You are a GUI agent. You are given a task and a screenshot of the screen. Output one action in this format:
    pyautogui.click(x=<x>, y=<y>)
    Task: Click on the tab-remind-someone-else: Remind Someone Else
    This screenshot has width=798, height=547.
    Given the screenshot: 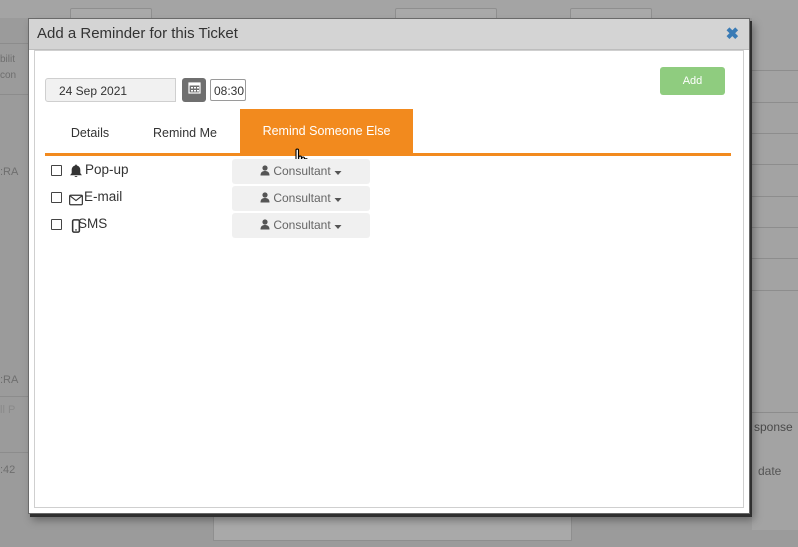 What is the action you would take?
    pyautogui.click(x=326, y=131)
    